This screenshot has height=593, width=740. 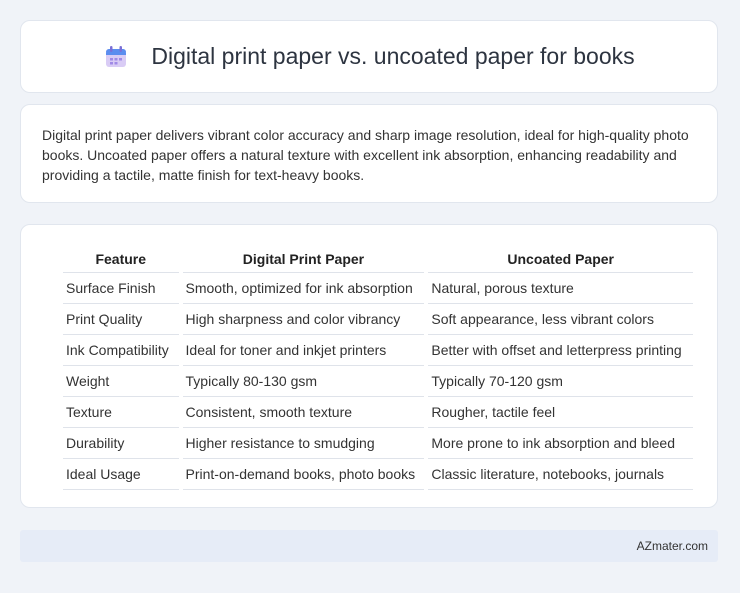 What do you see at coordinates (303, 412) in the screenshot?
I see `digital-cell: Consistent, smooth texture` at bounding box center [303, 412].